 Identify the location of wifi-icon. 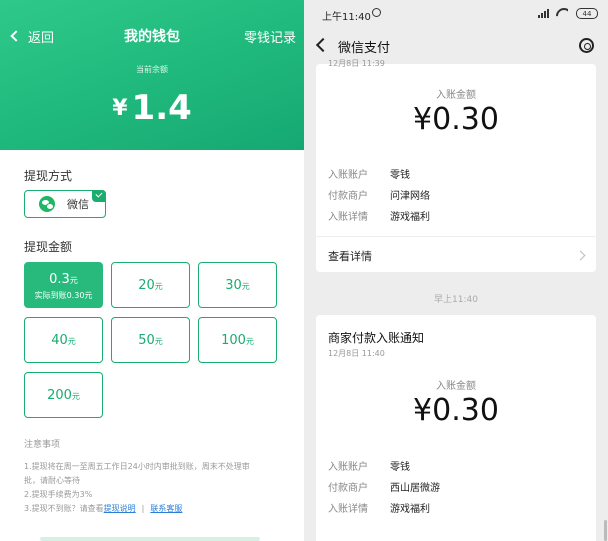
(562, 13).